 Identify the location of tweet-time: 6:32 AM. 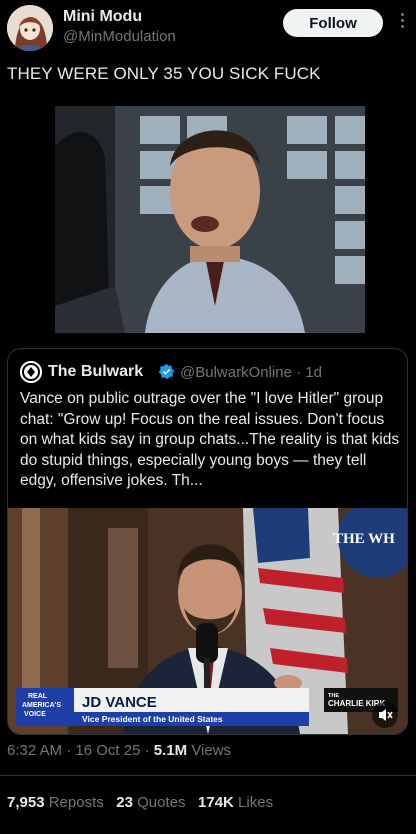
(34, 750).